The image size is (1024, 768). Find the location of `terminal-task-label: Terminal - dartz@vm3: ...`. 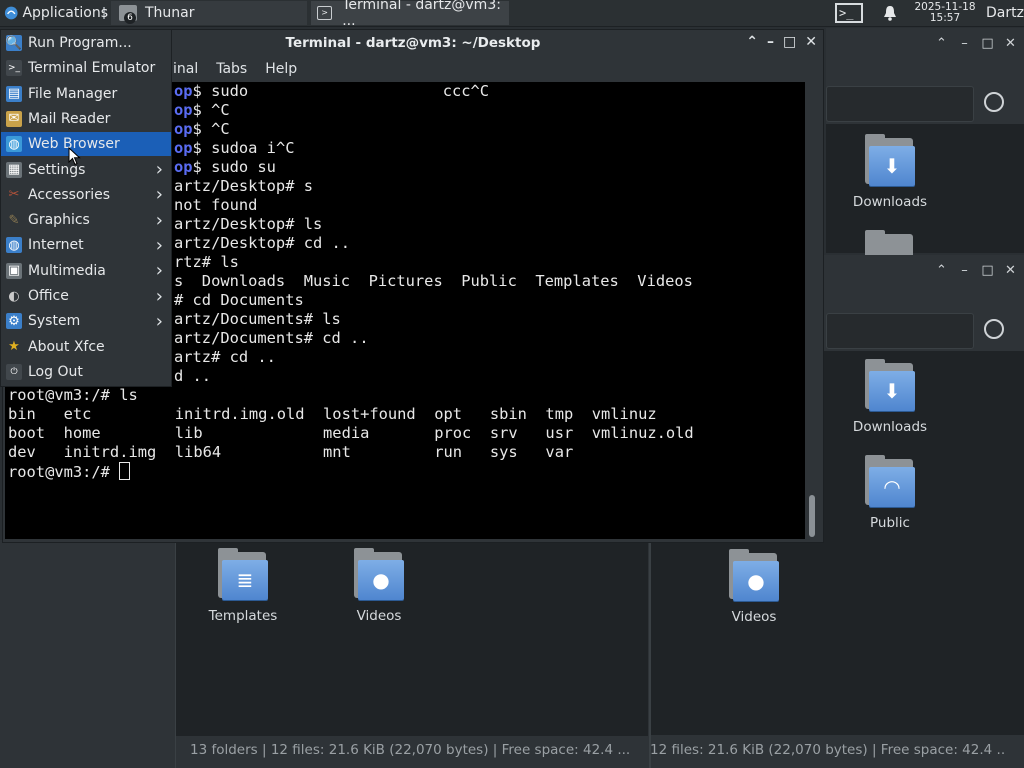

terminal-task-label: Terminal - dartz@vm3: ... is located at coordinates (421, 14).